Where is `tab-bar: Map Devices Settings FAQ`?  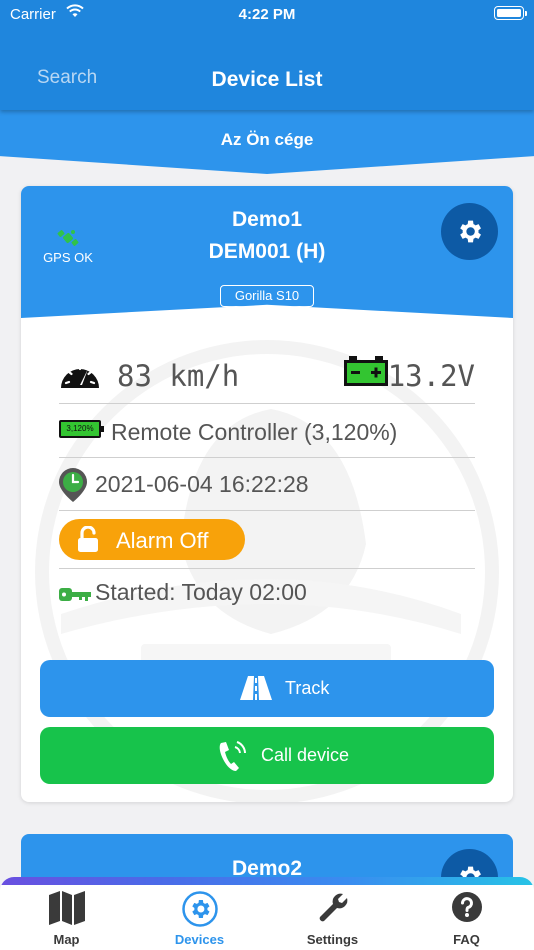 tab-bar: Map Devices Settings FAQ is located at coordinates (267, 913).